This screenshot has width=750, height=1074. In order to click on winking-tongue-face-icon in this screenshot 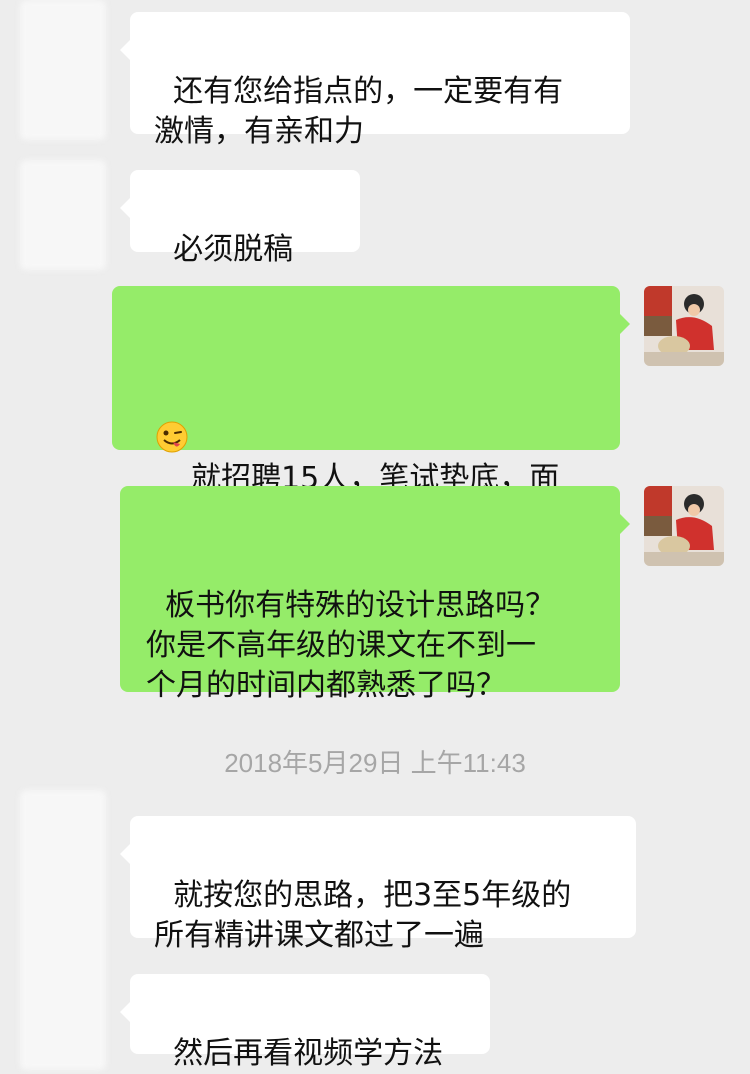, I will do `click(172, 396)`.